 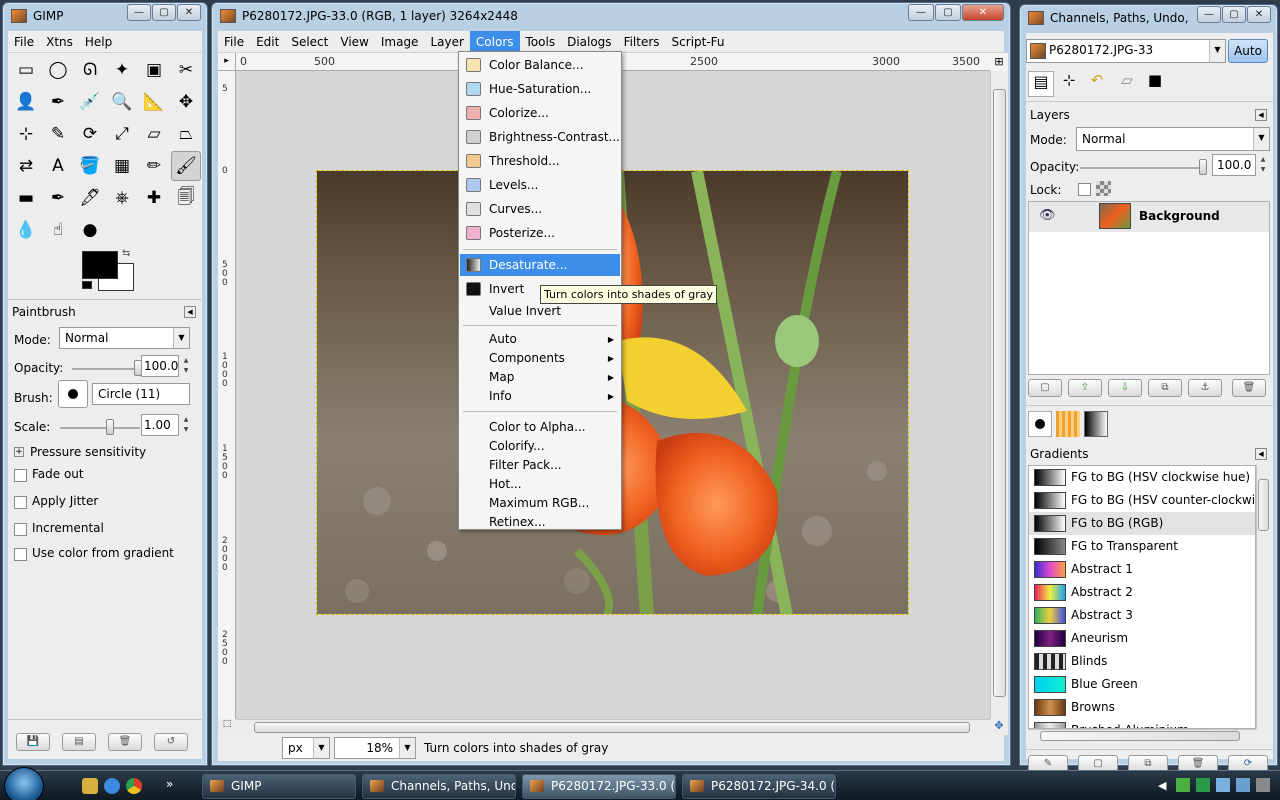 What do you see at coordinates (112, 786) in the screenshot?
I see `internet-explorer-icon` at bounding box center [112, 786].